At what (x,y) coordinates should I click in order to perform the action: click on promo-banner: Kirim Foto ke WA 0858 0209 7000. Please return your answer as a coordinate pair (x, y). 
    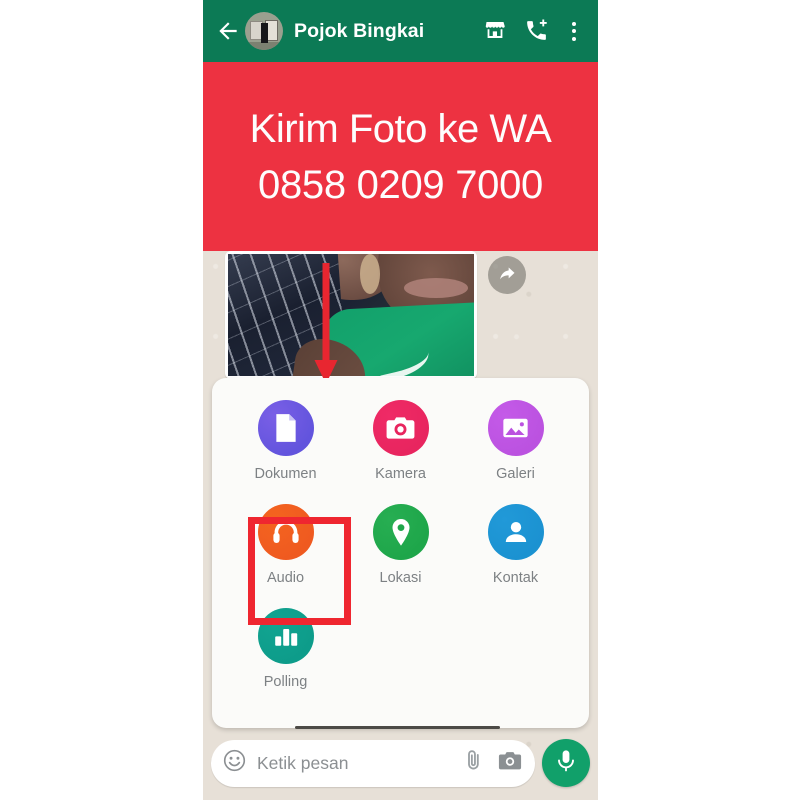
    Looking at the image, I should click on (400, 156).